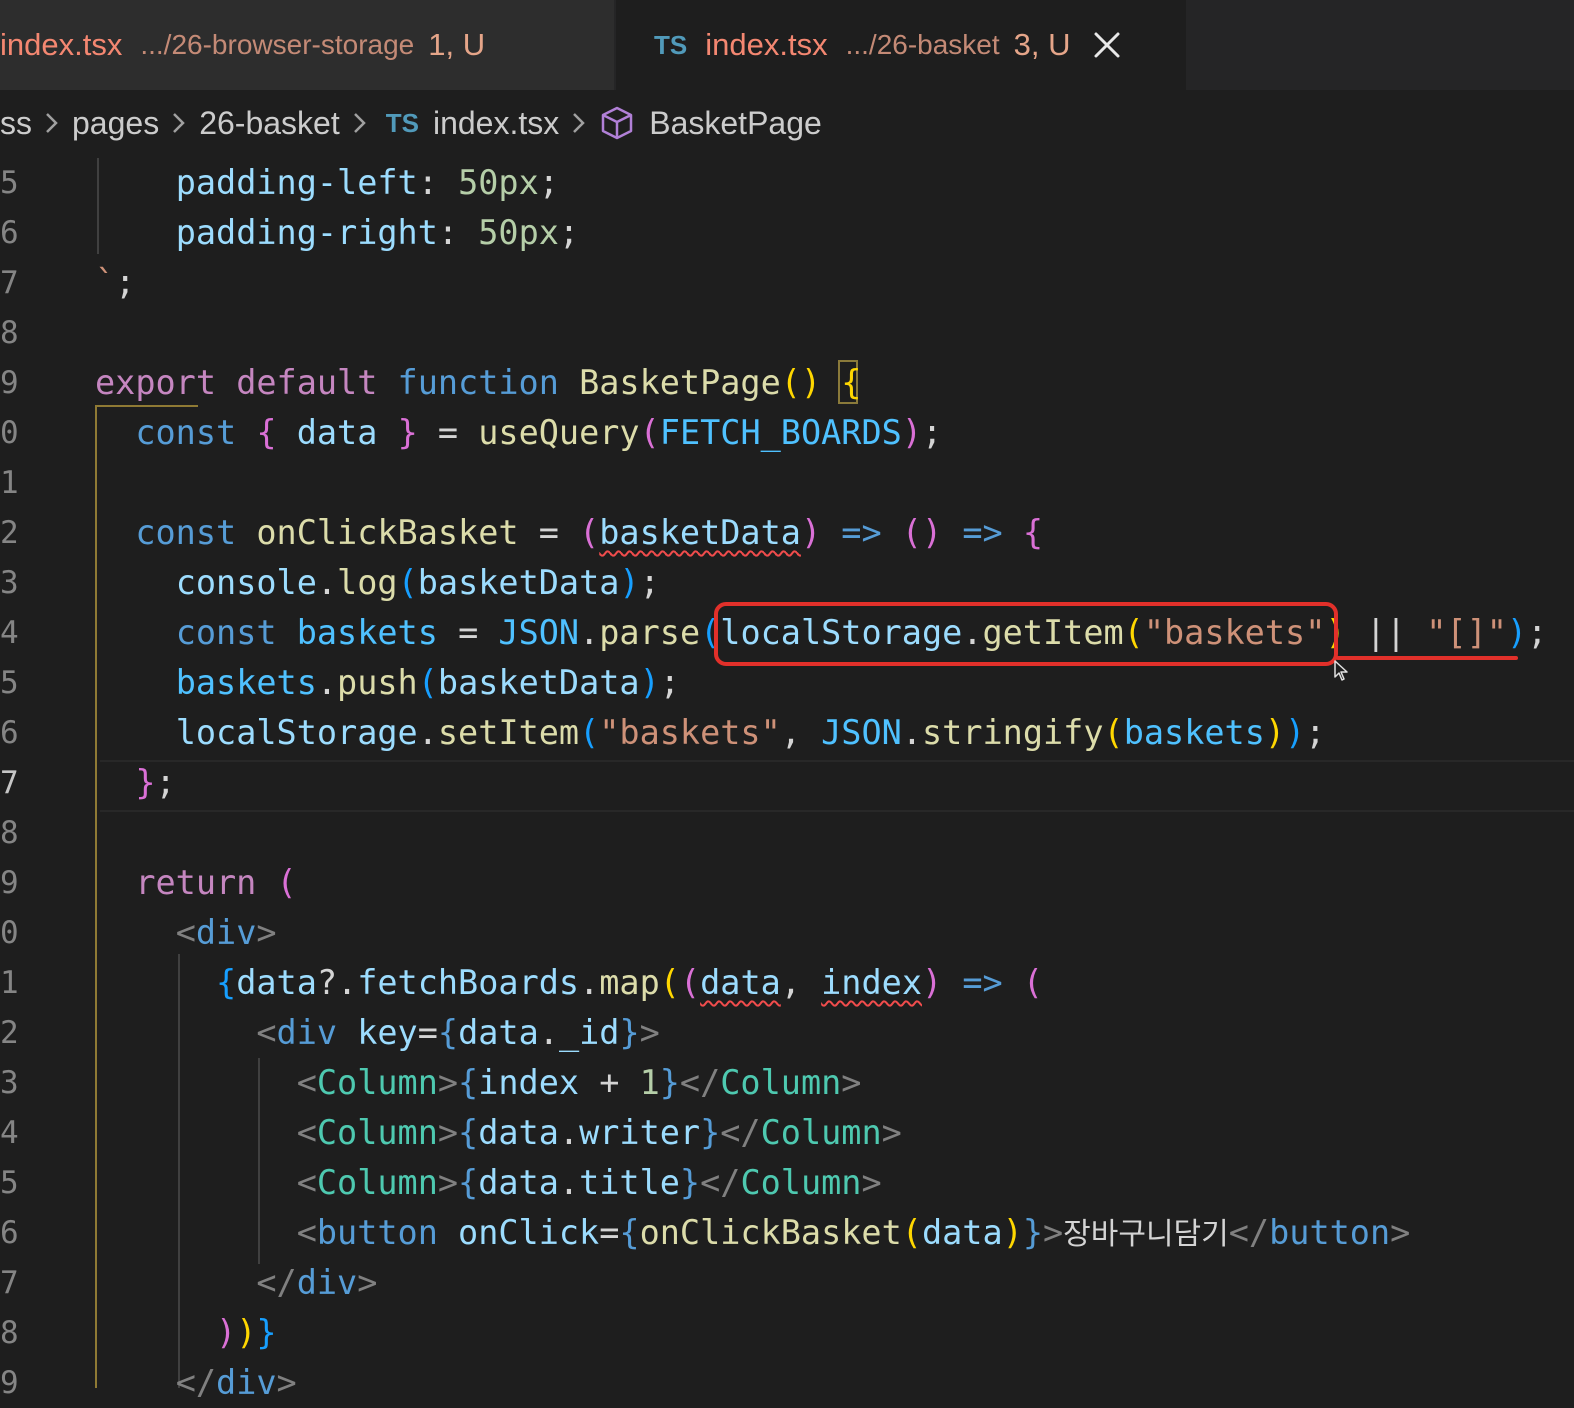 The image size is (1574, 1408). Describe the element at coordinates (9, 1383) in the screenshot. I see `line-number: 9` at that location.